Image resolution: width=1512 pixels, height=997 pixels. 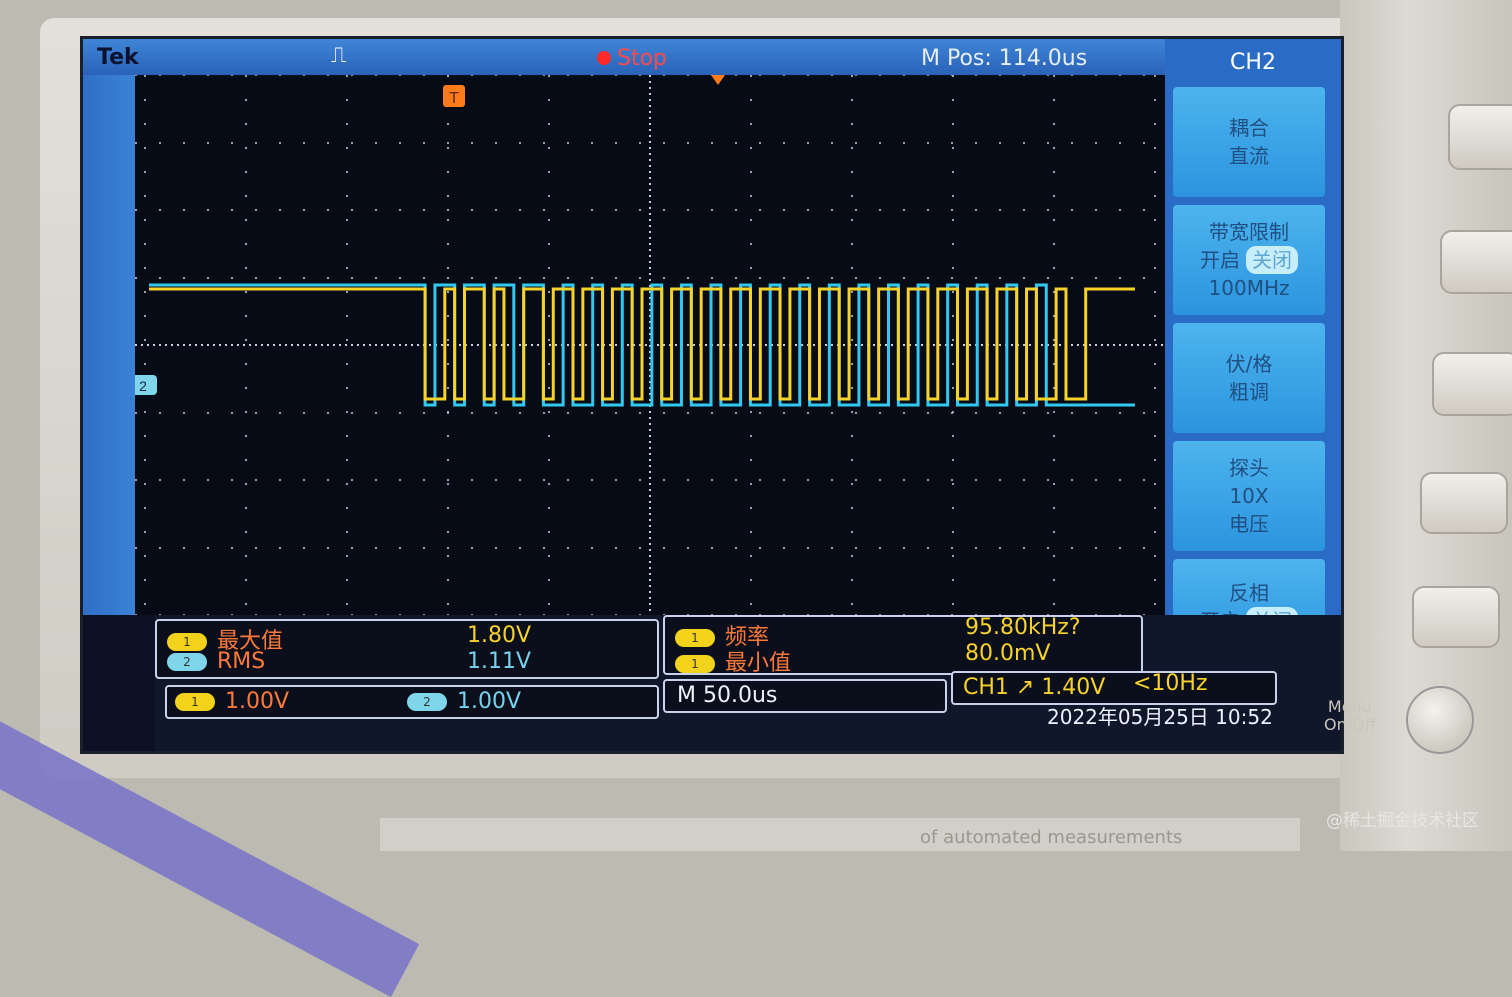 What do you see at coordinates (1249, 288) in the screenshot?
I see `menu-bandwidth-value: 100MHz` at bounding box center [1249, 288].